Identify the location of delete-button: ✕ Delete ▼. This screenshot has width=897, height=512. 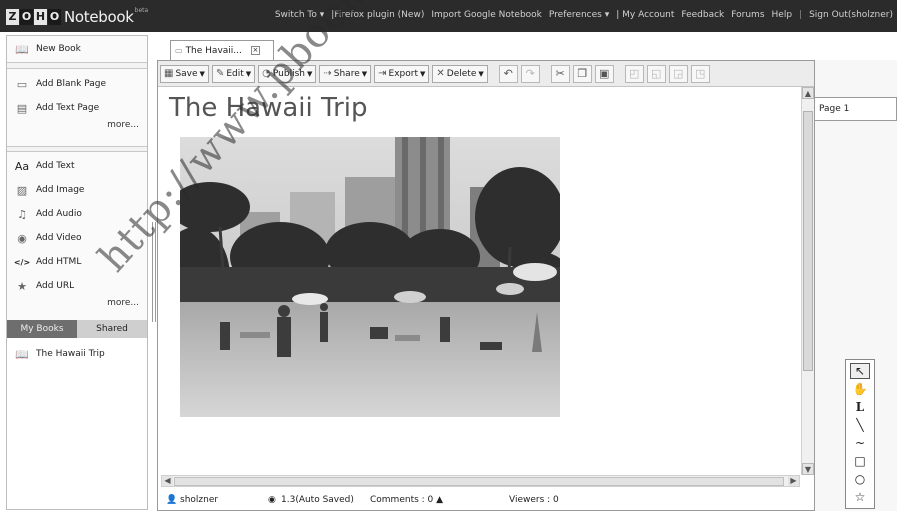
(460, 73).